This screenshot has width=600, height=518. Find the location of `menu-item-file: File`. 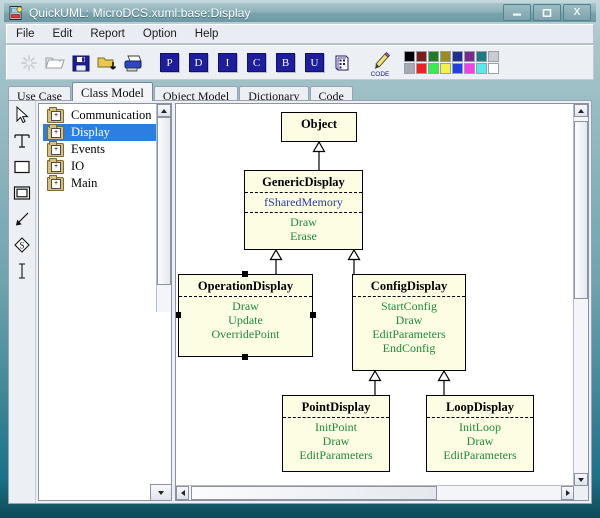

menu-item-file: File is located at coordinates (25, 34).